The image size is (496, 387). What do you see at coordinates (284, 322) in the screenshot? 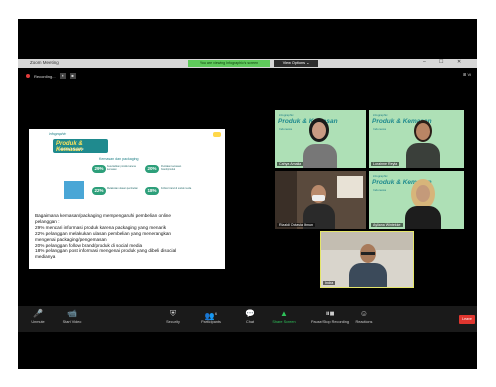
I see `share-screen-label: Share Screen` at bounding box center [284, 322].